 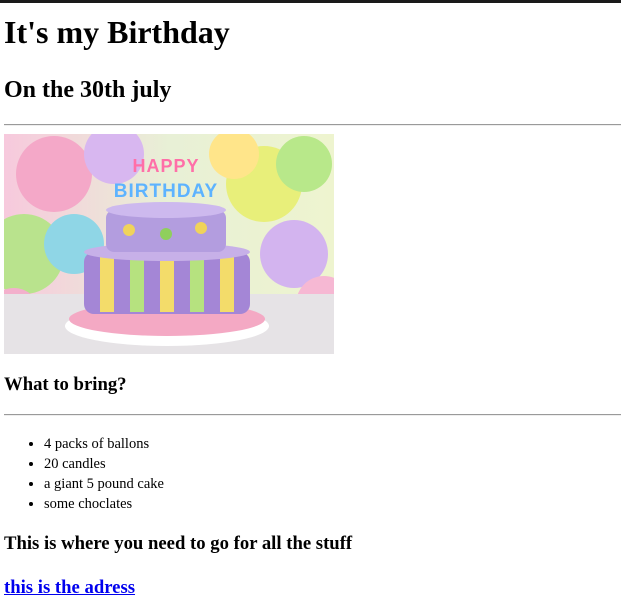 I want to click on cake-topper-text: HAPPY, so click(x=165, y=166).